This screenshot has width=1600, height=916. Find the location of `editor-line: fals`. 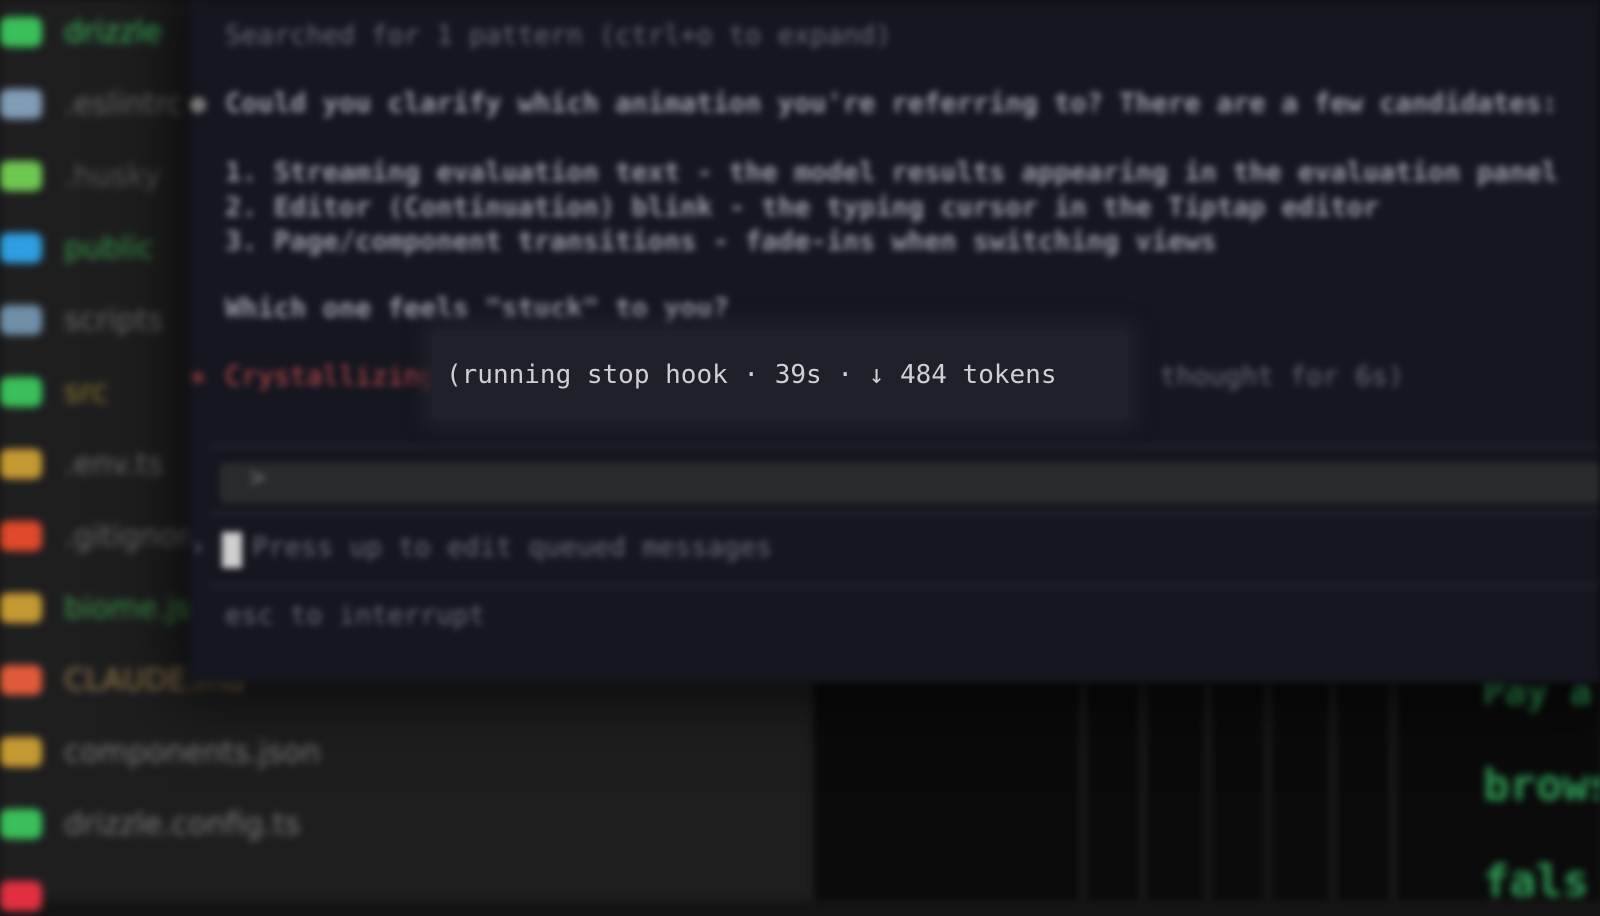

editor-line: fals is located at coordinates (1536, 878).